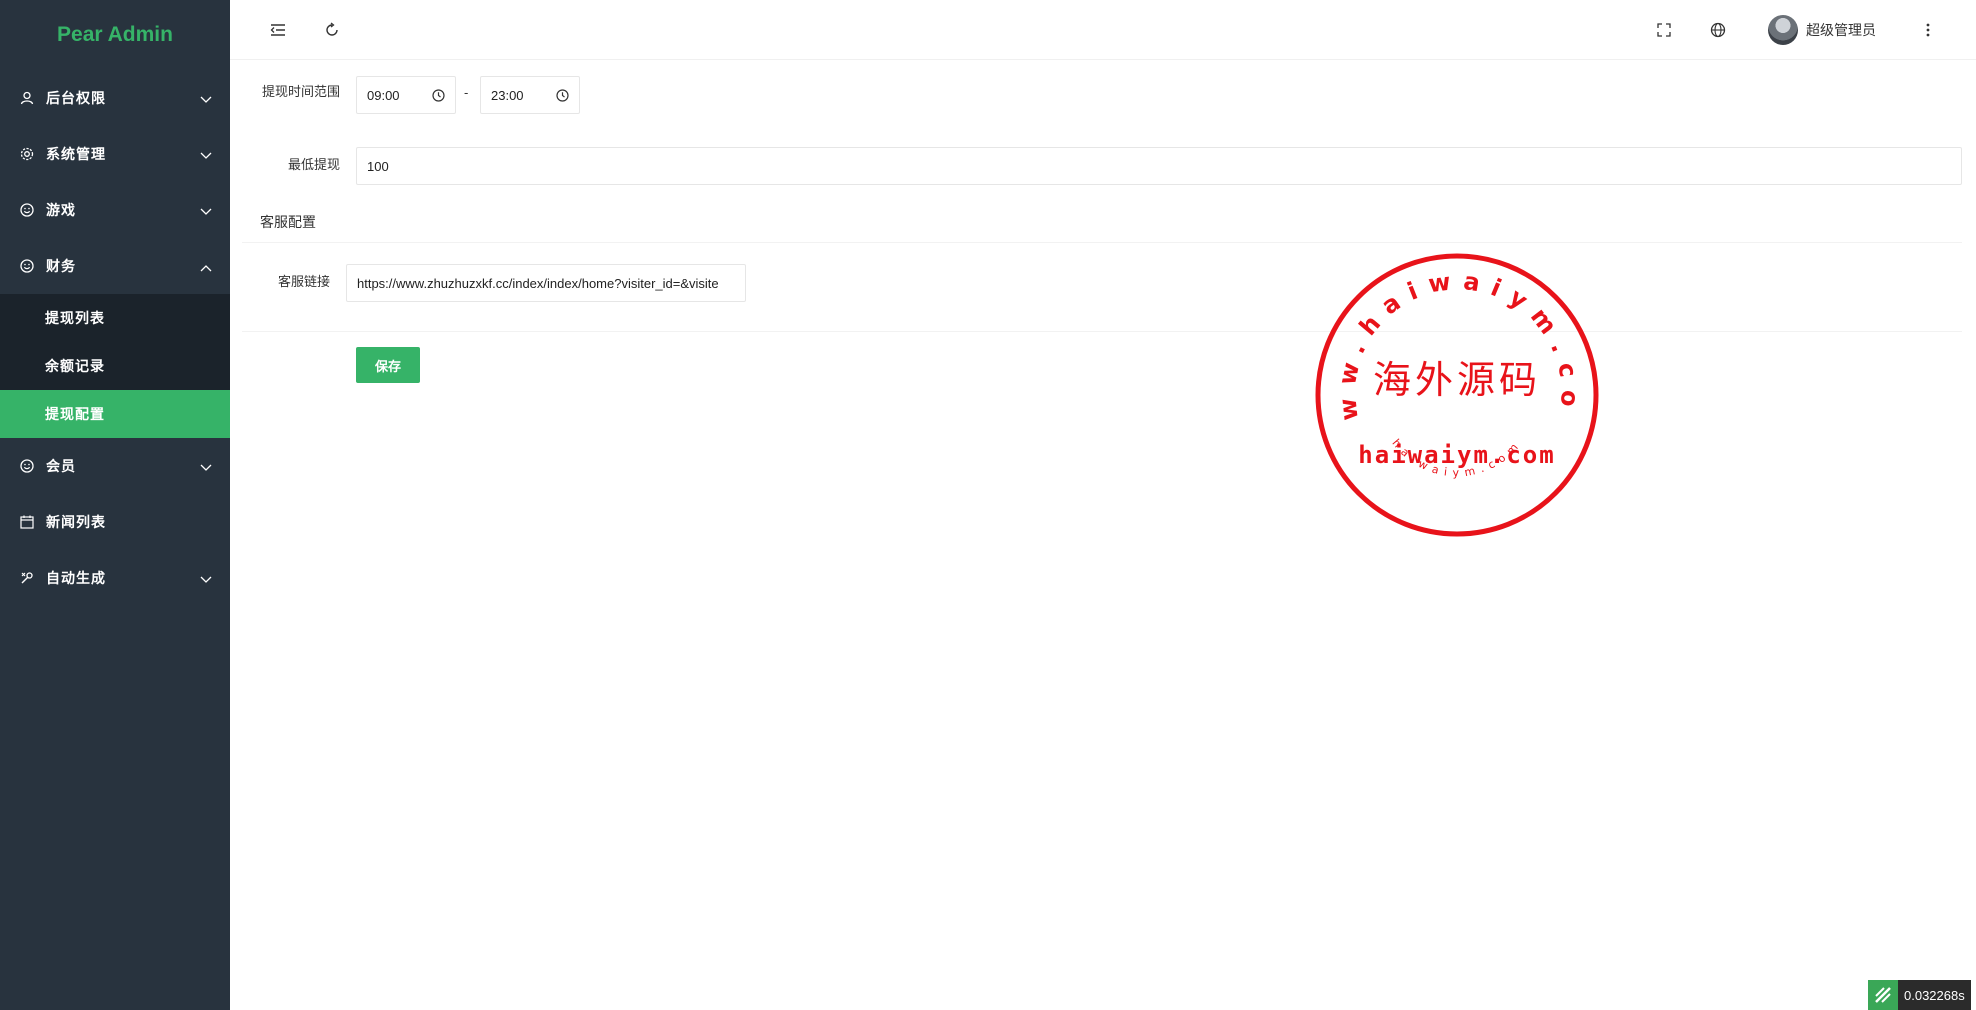 This screenshot has width=1976, height=1010. I want to click on finance-submenu: 提现列表 余额记录 提现配置, so click(115, 366).